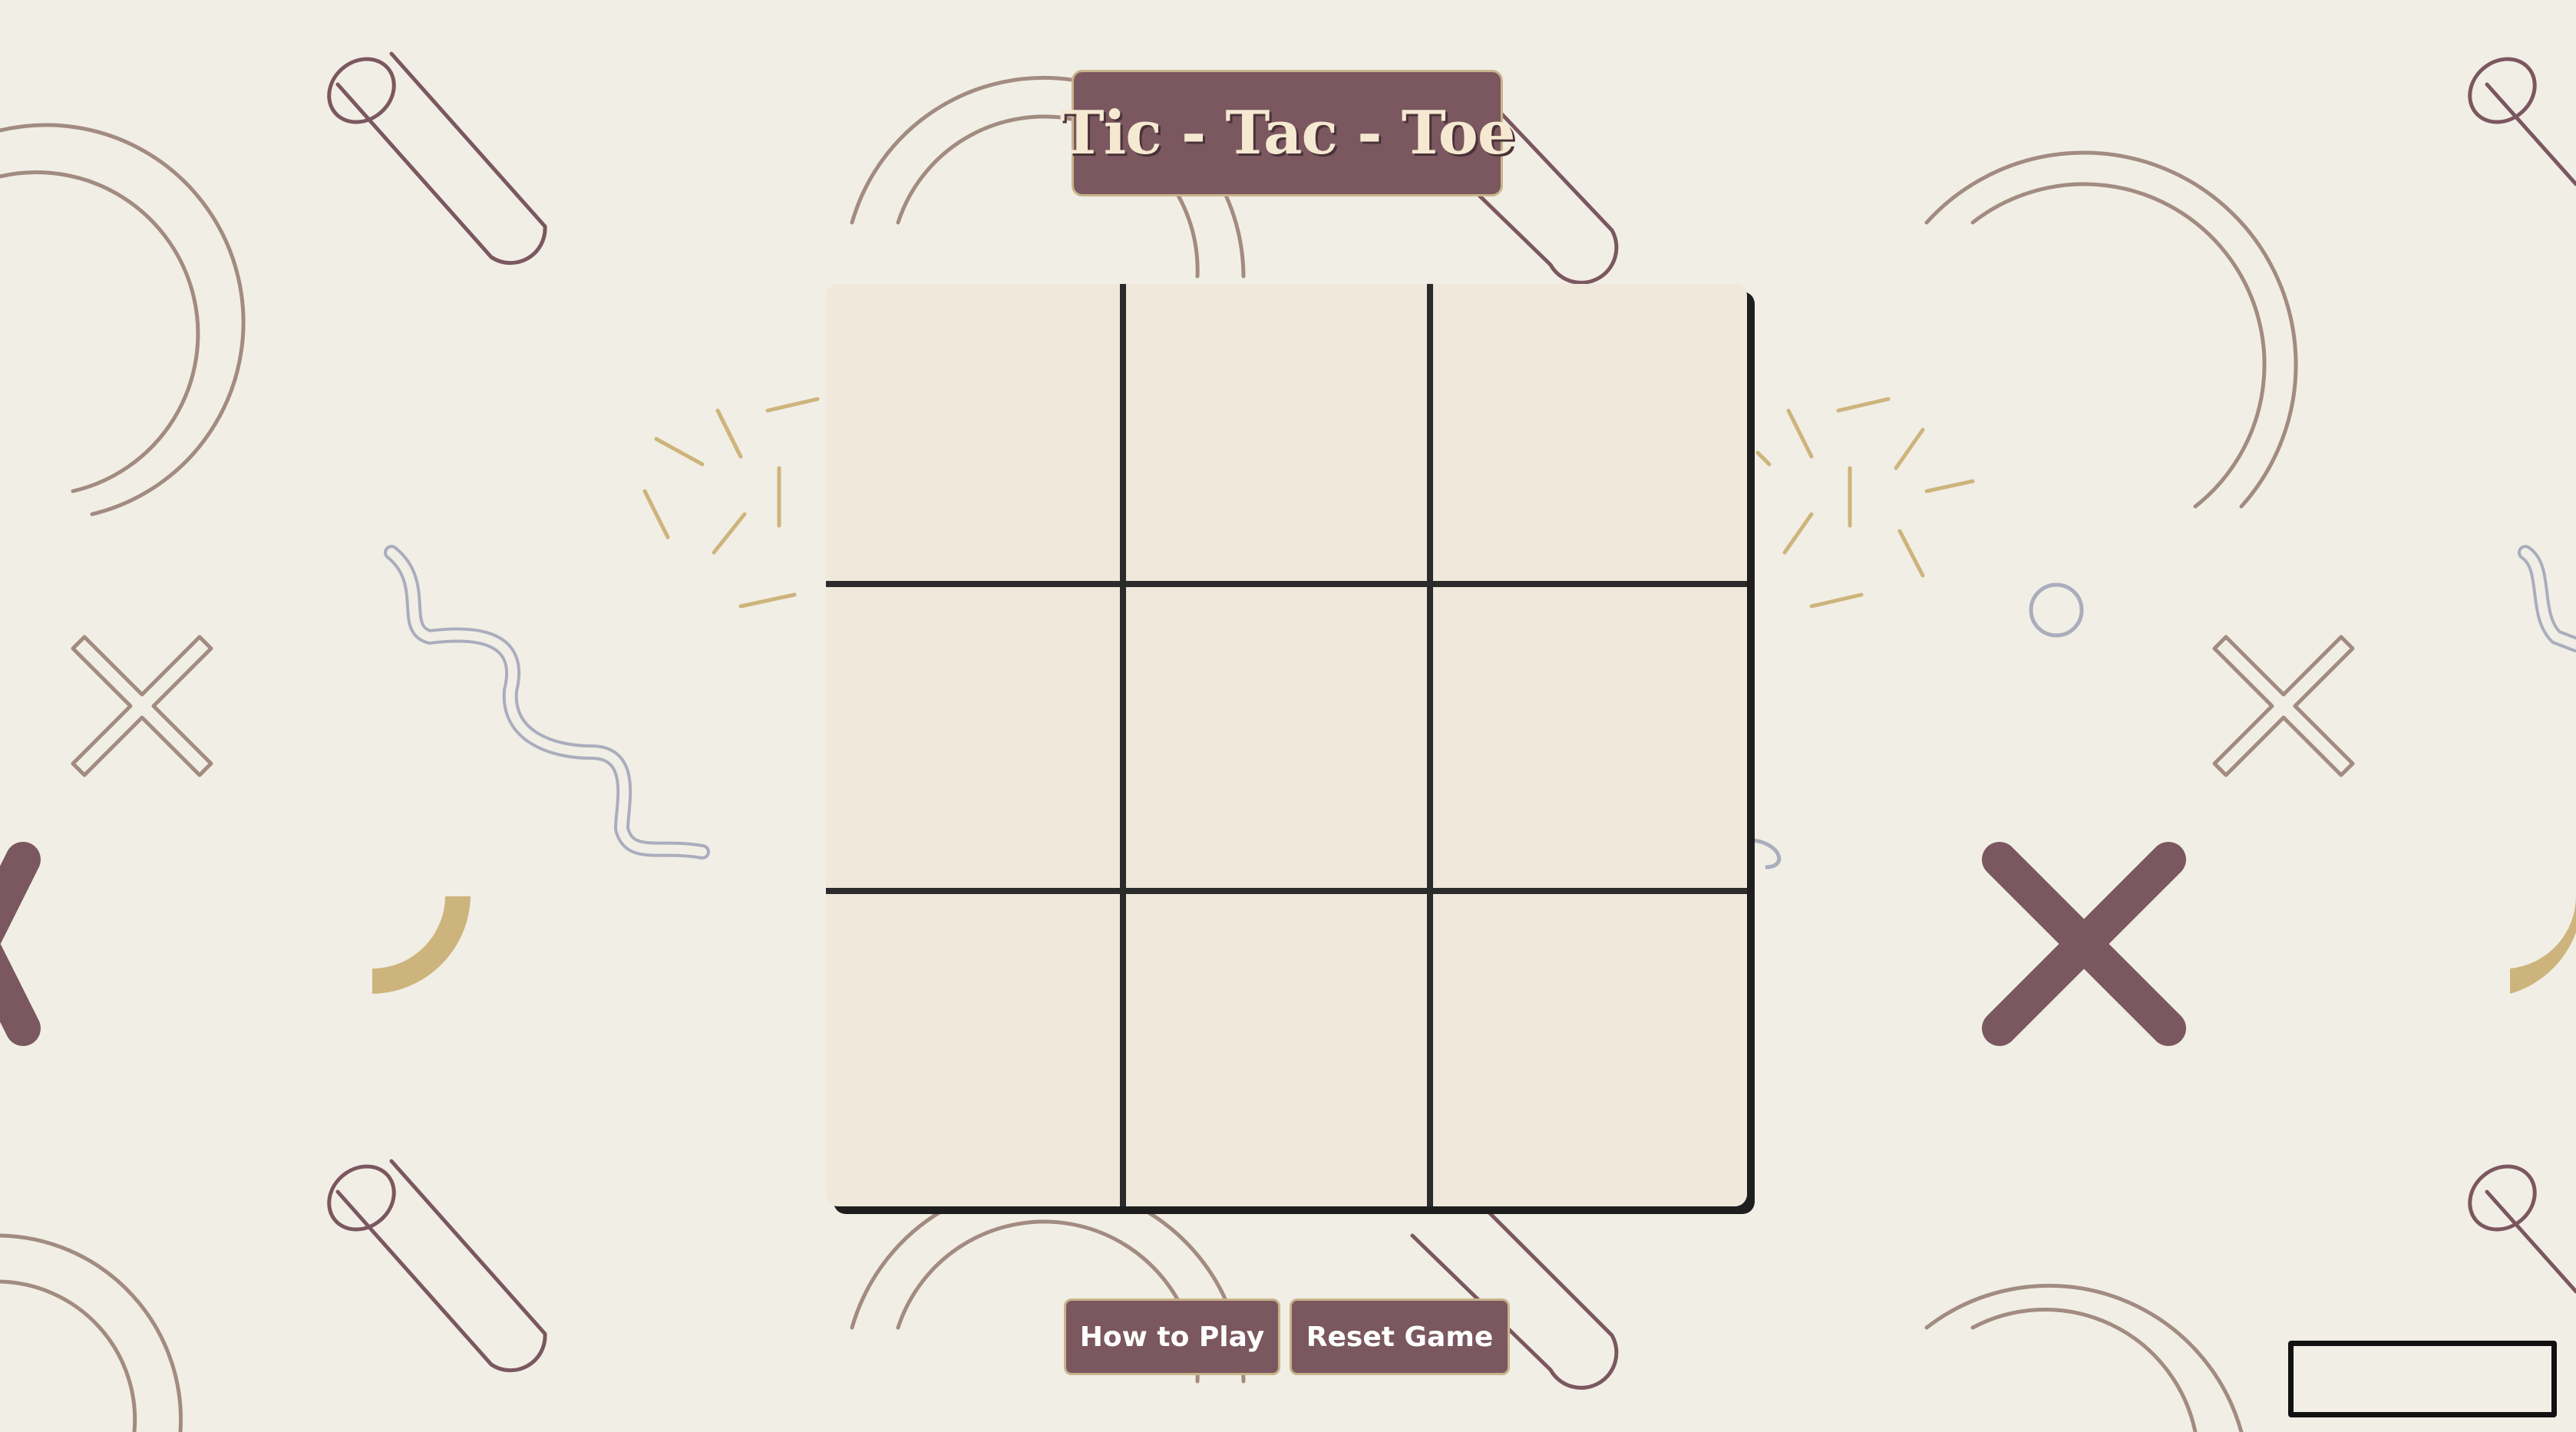 Image resolution: width=2576 pixels, height=1432 pixels. I want to click on title-banner: Tic - Tac - Toe, so click(1287, 133).